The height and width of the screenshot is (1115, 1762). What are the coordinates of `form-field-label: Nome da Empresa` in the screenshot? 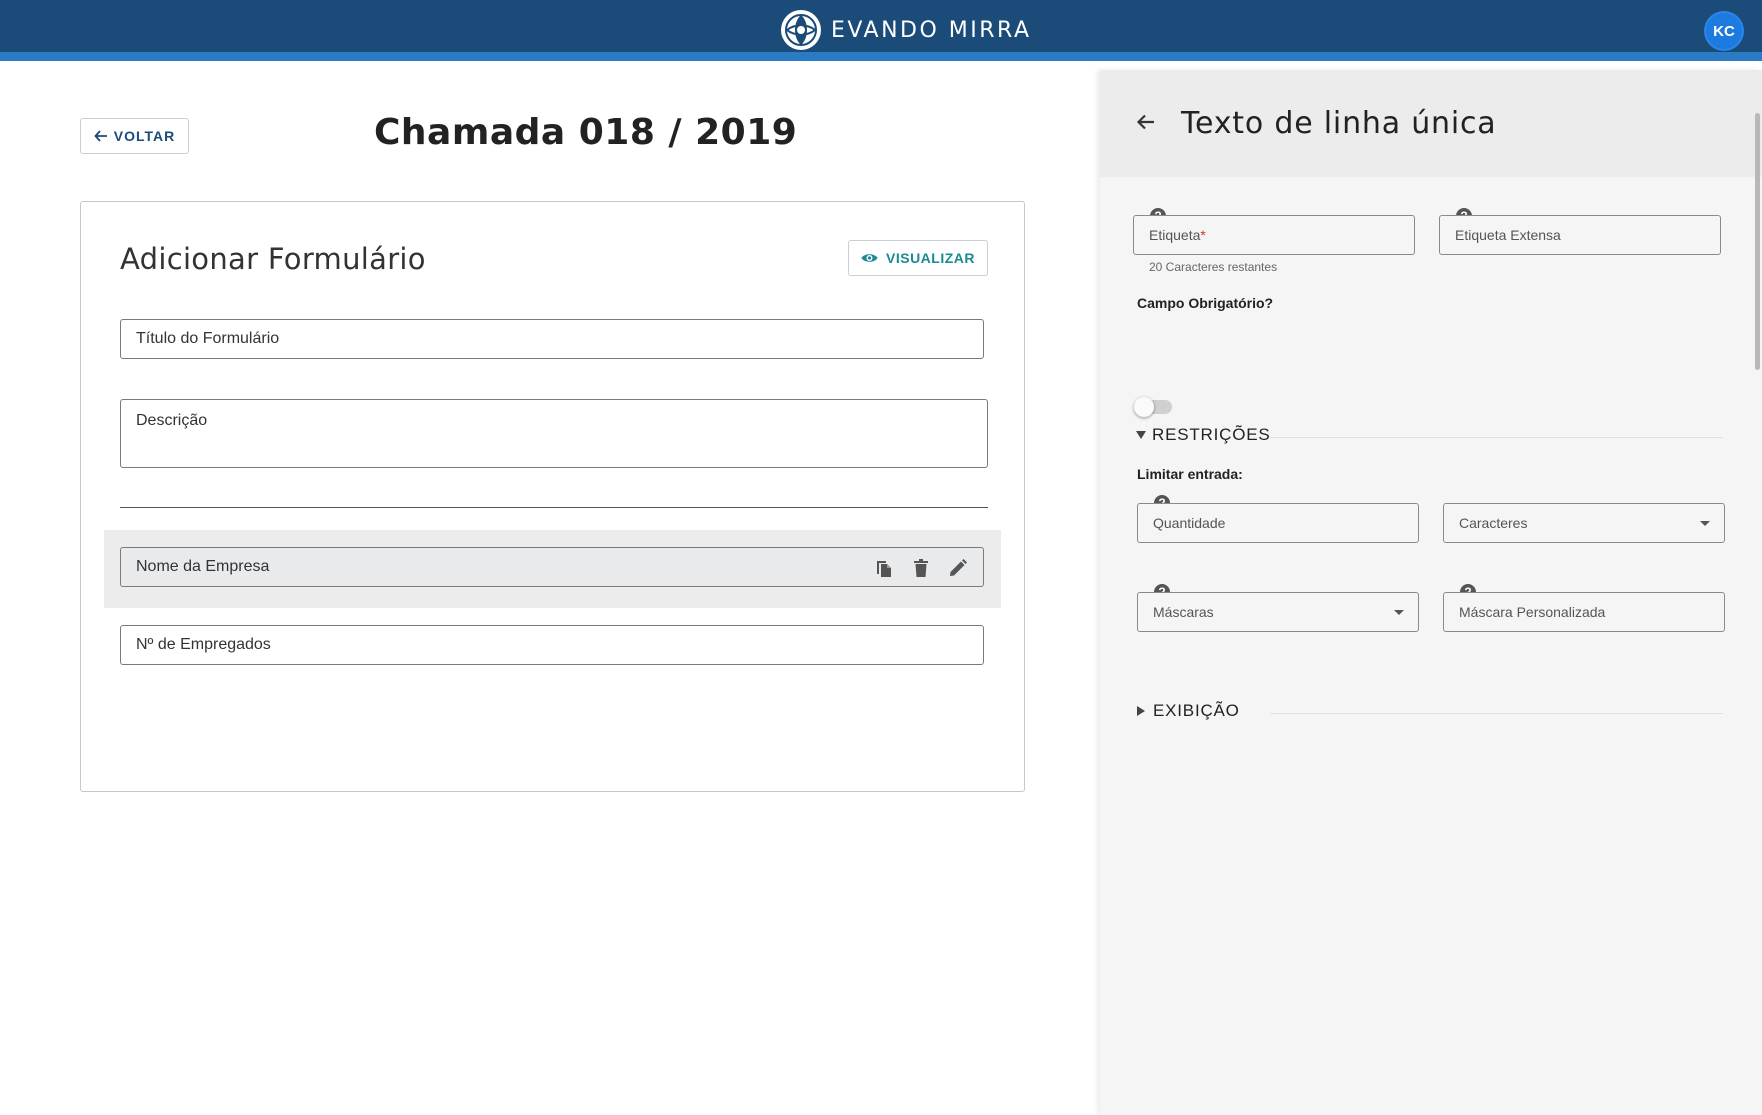 It's located at (203, 566).